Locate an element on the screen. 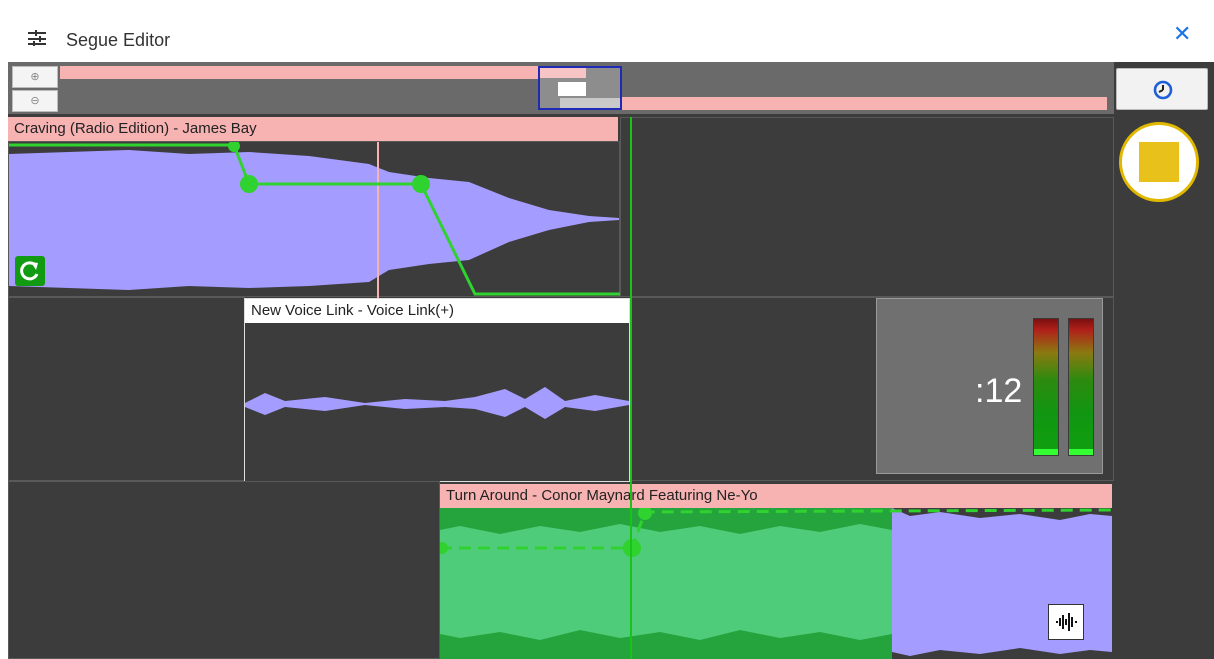 The height and width of the screenshot is (659, 1214). sliders-icon is located at coordinates (37, 38).